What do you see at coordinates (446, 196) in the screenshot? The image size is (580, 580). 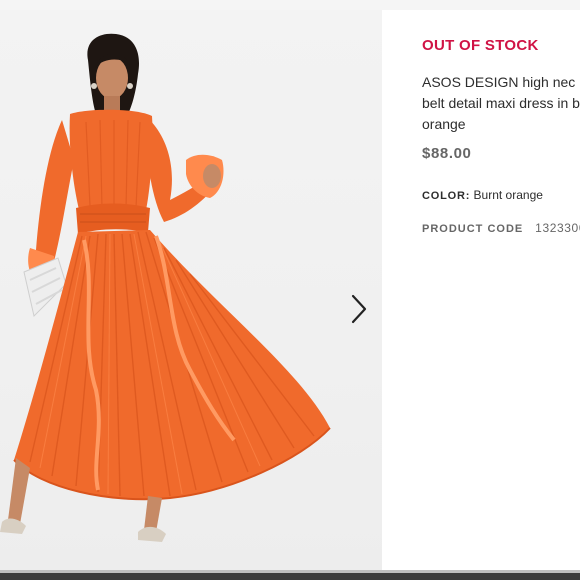 I see `color-label: COLOR:` at bounding box center [446, 196].